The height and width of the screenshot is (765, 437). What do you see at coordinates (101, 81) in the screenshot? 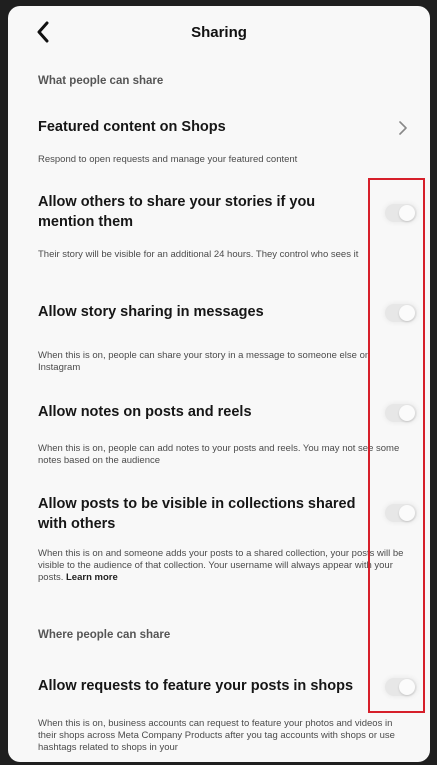
I see `section-header-what-people-can-share: What people can share` at bounding box center [101, 81].